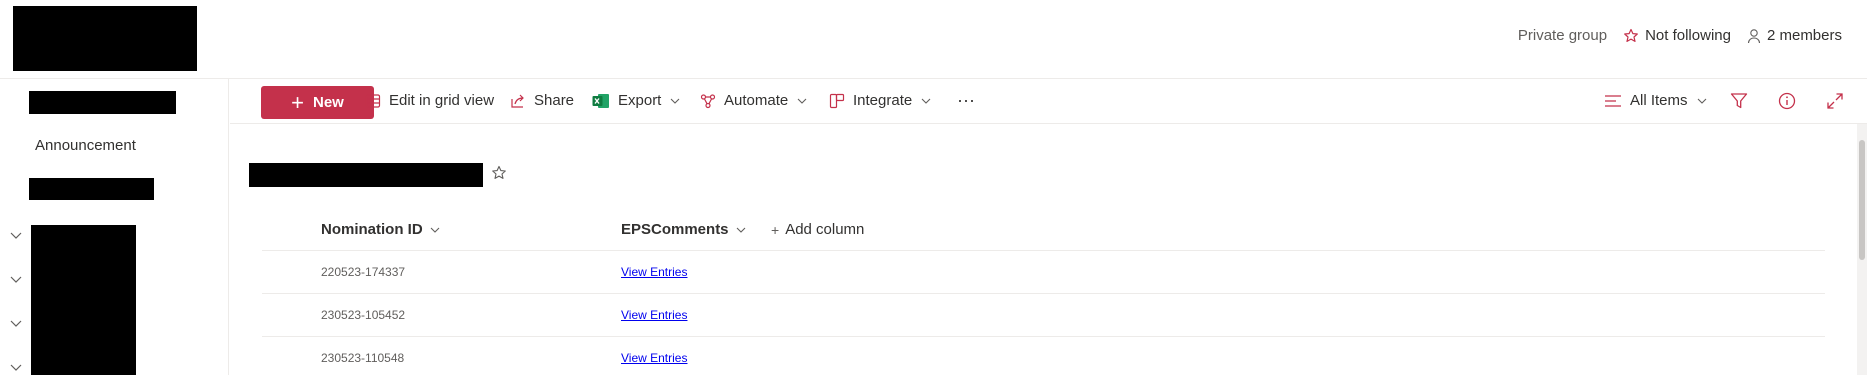  Describe the element at coordinates (366, 175) in the screenshot. I see `redacted-list-title` at that location.